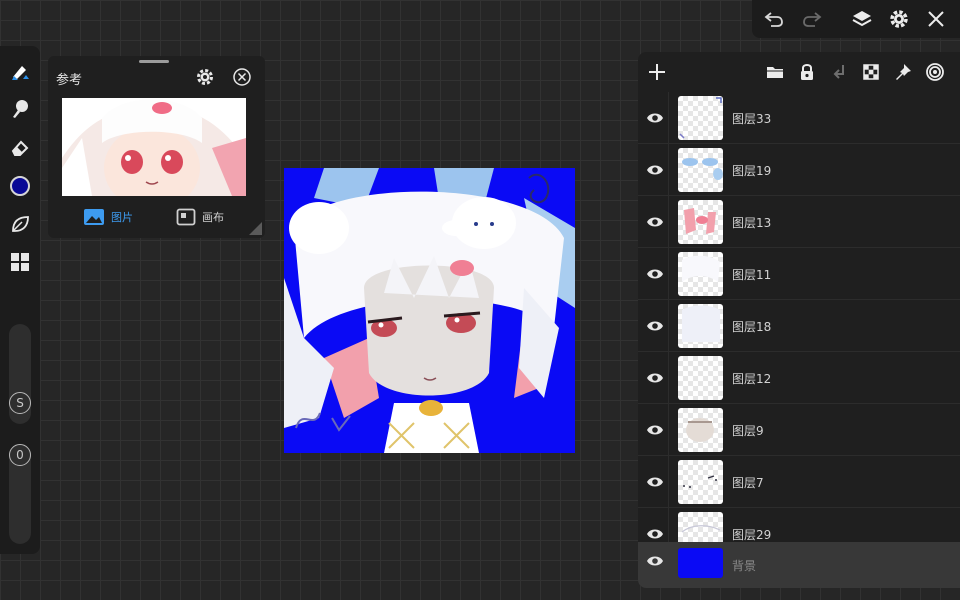 The width and height of the screenshot is (960, 600). I want to click on layer-name: 图层18, so click(752, 327).